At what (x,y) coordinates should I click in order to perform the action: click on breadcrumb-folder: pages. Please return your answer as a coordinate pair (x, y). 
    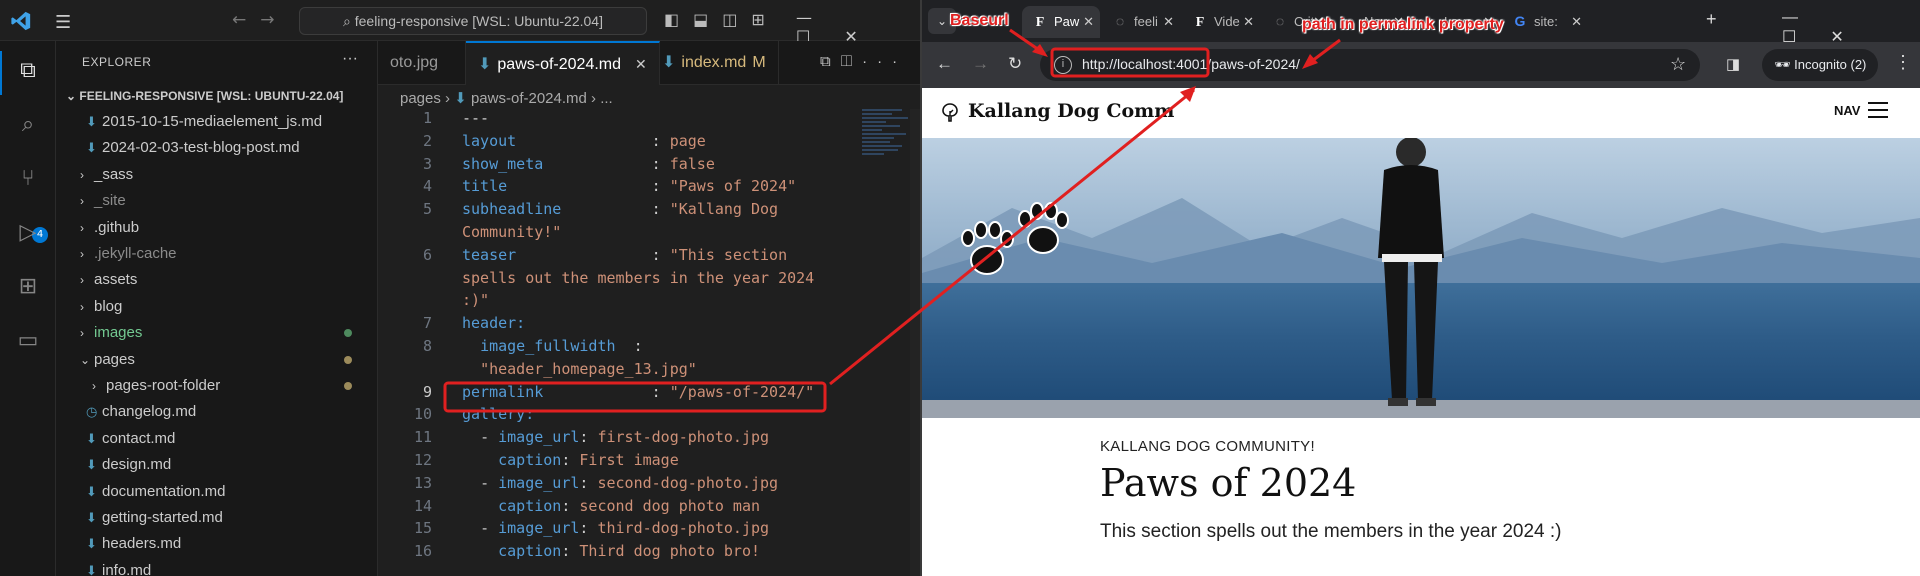
    Looking at the image, I should click on (420, 98).